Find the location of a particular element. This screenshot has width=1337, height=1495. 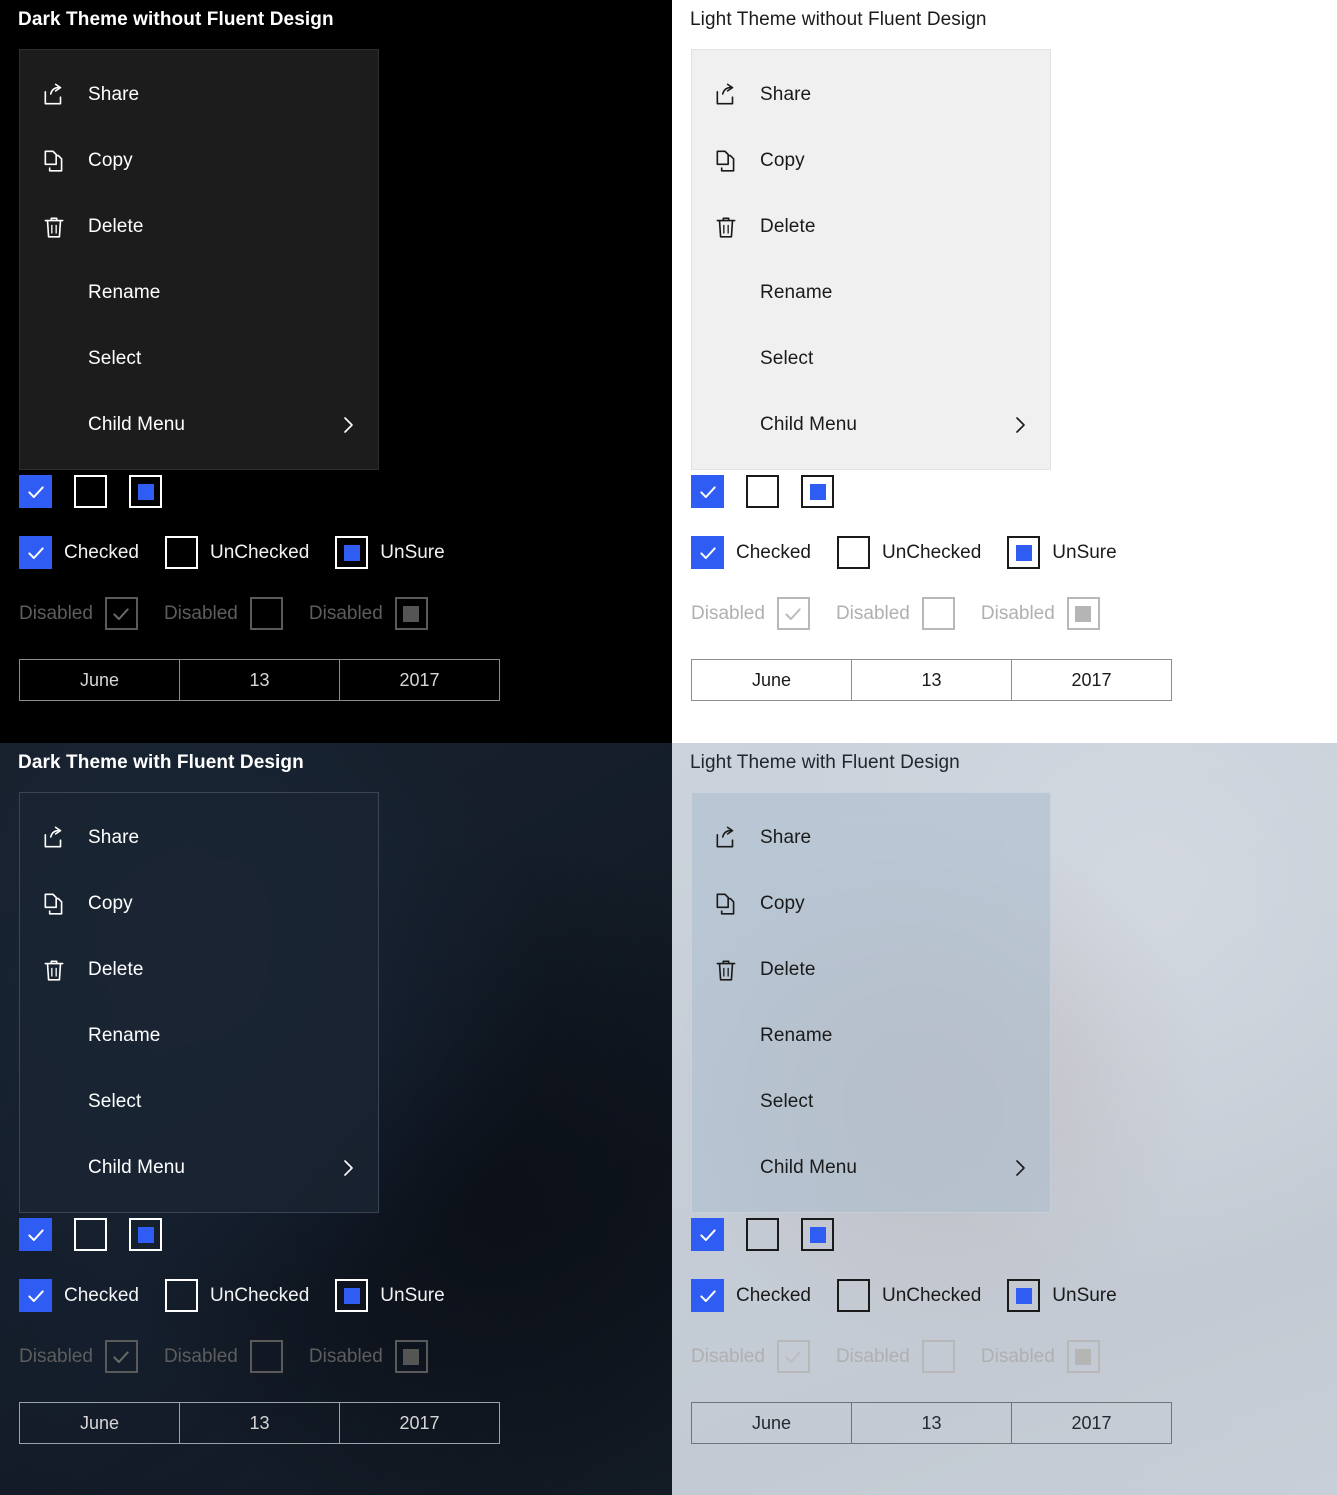

menu-item-label: Delete is located at coordinates (116, 226).